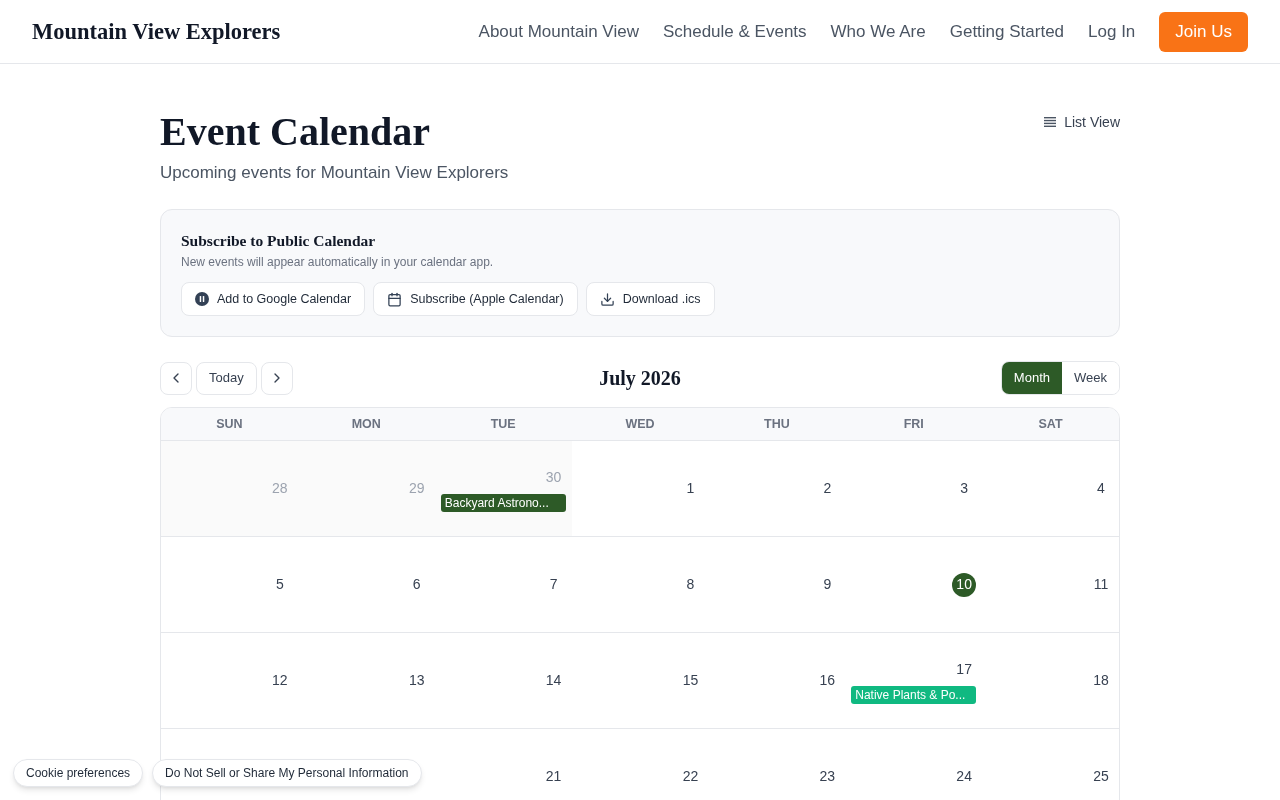 The width and height of the screenshot is (1280, 800). Describe the element at coordinates (78, 773) in the screenshot. I see `cookie-button: Cookie preferences` at that location.